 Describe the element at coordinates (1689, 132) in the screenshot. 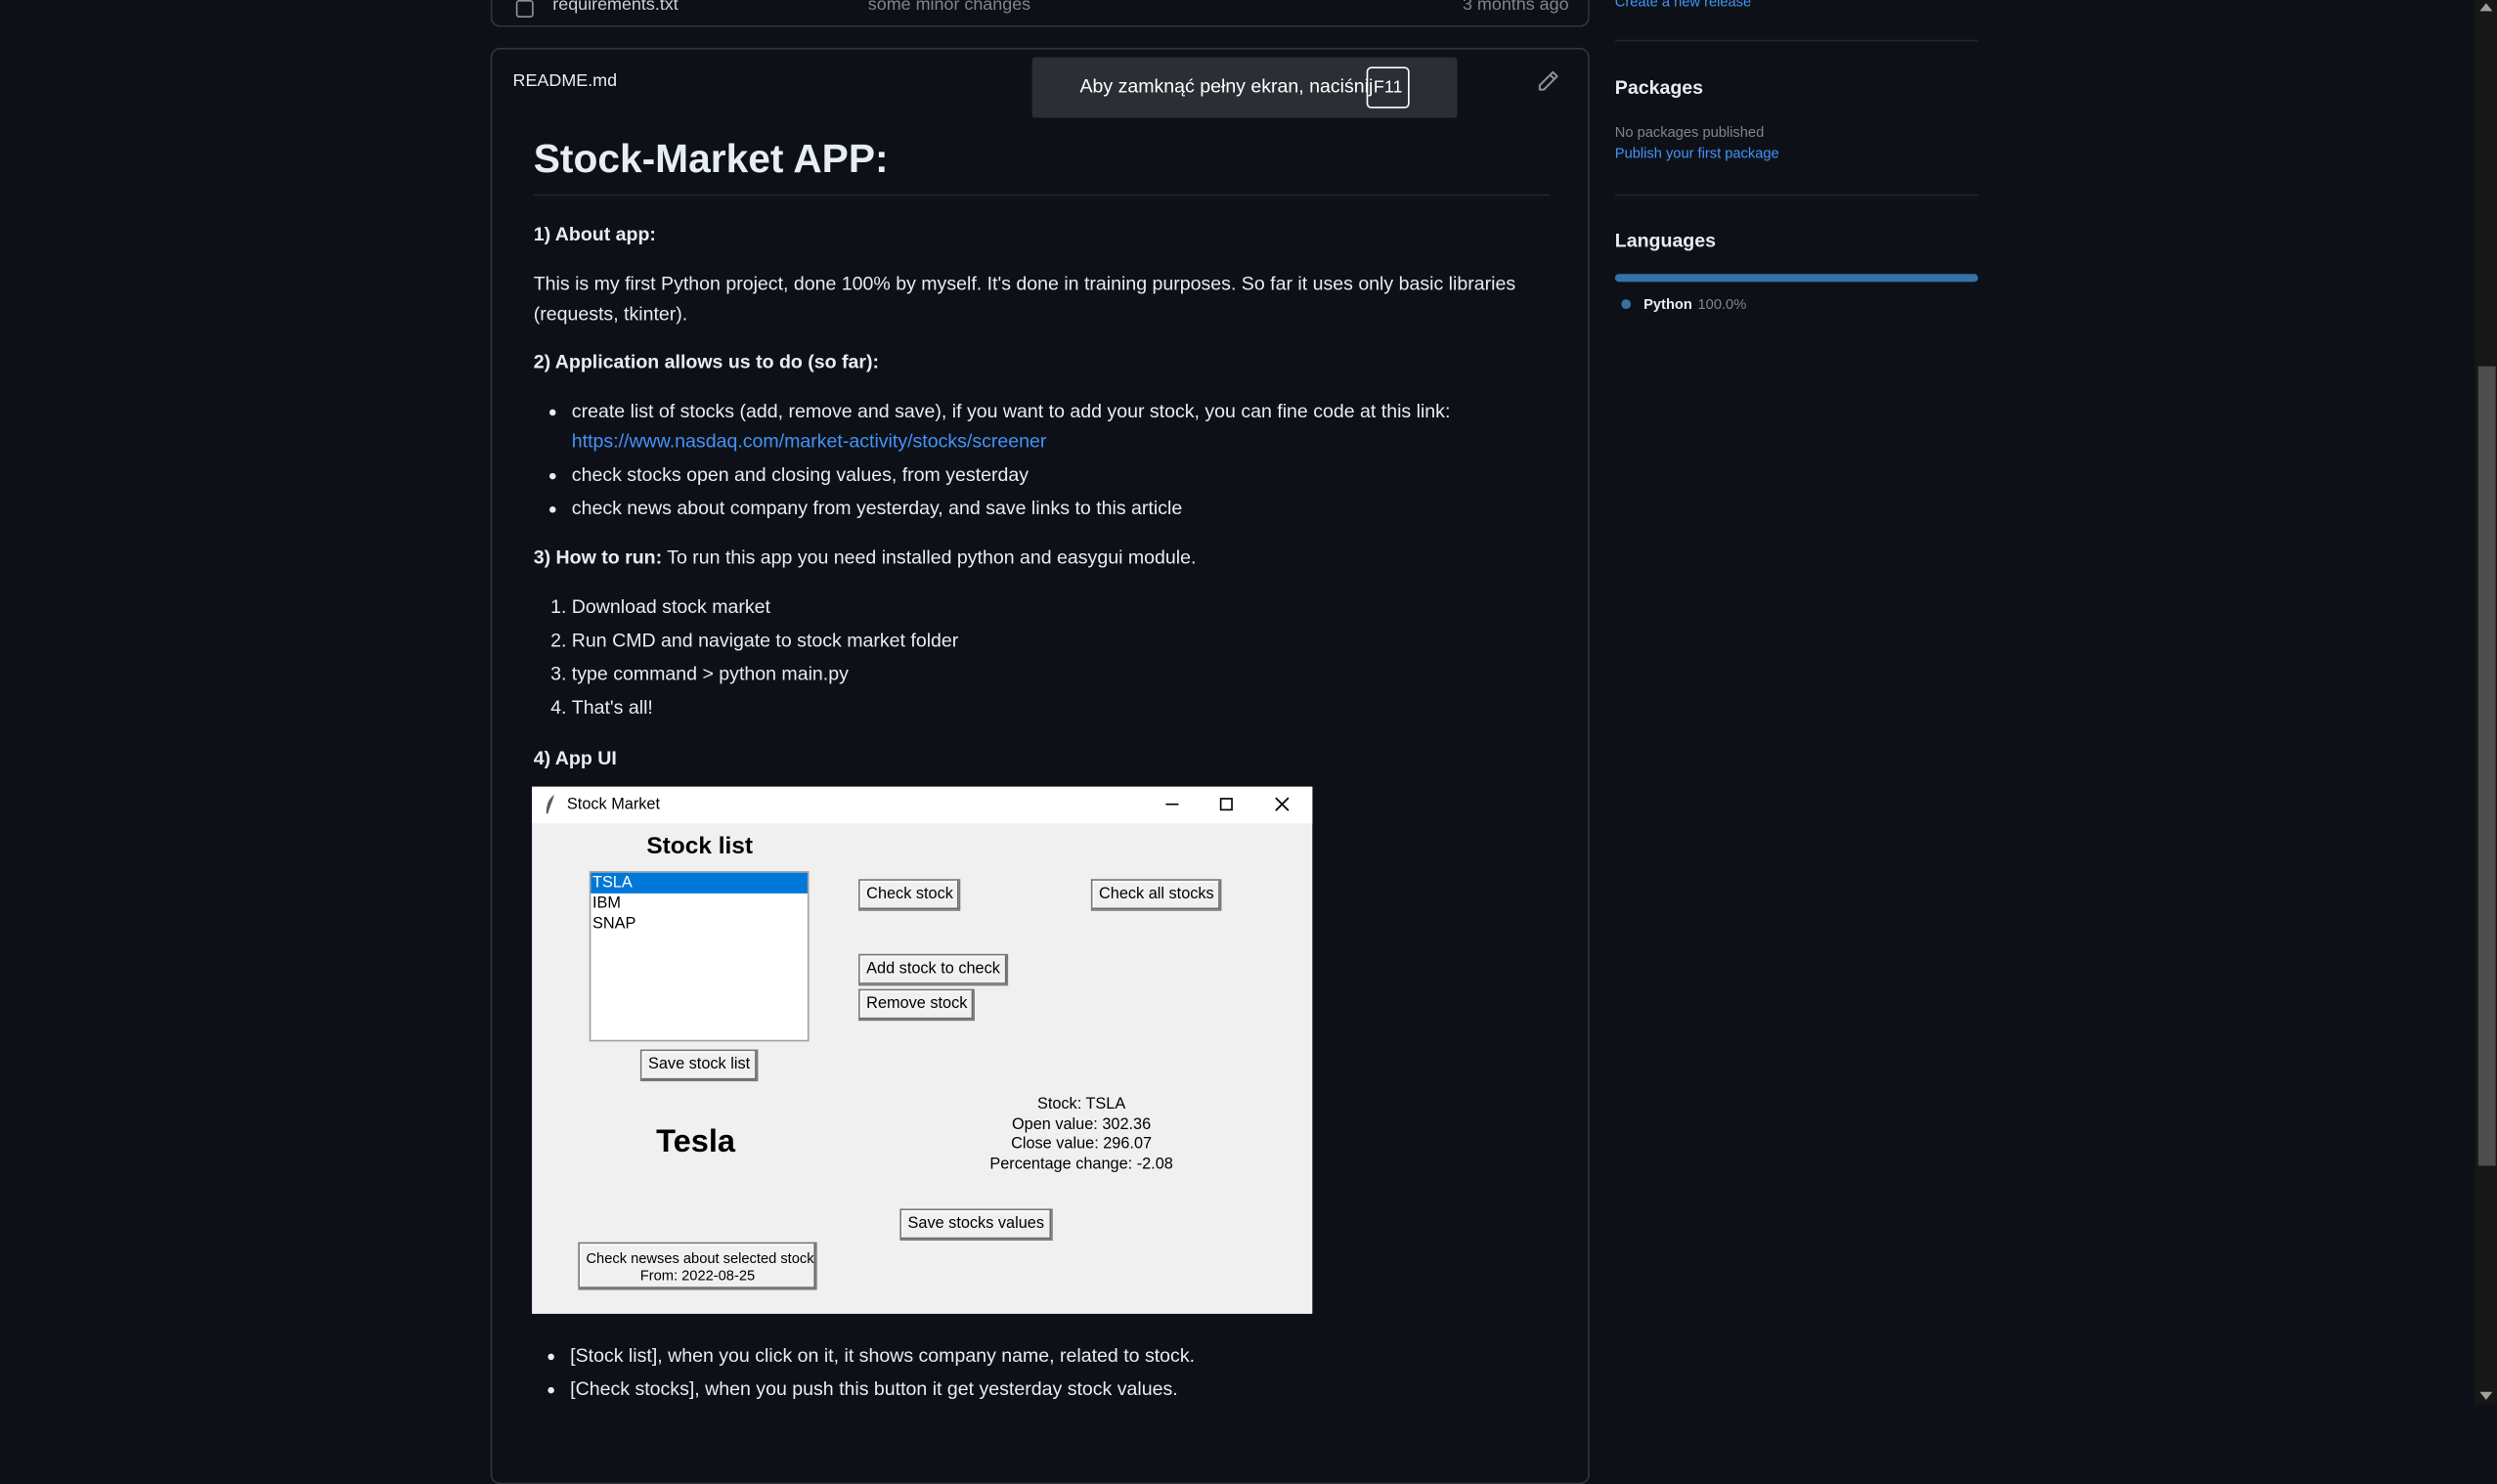

I see `no-packages-text: No packages published` at that location.